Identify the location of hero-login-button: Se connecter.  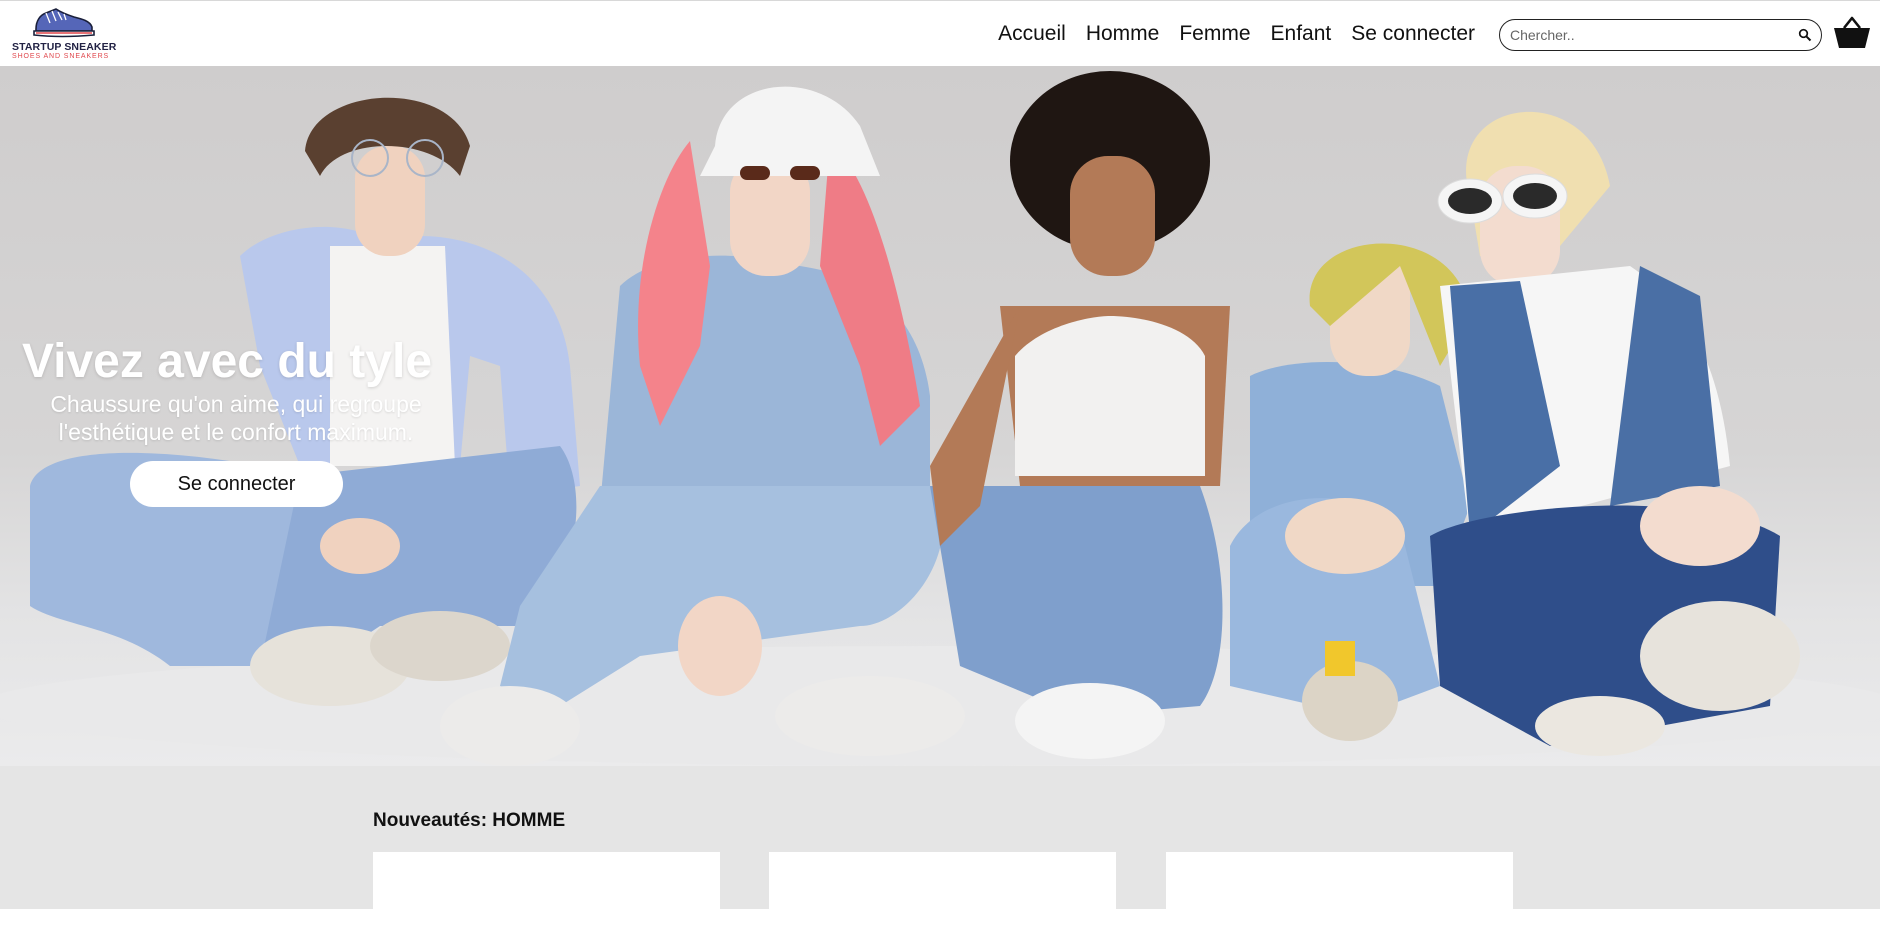
(236, 484).